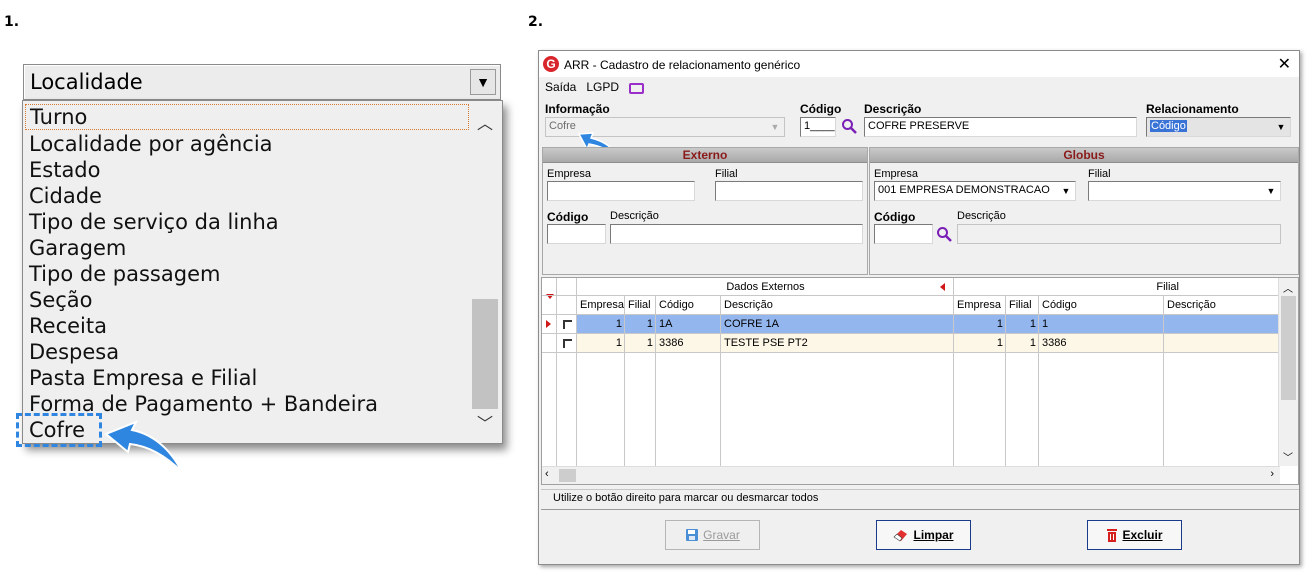 The image size is (1312, 576). What do you see at coordinates (1112, 535) in the screenshot?
I see `trash-icon` at bounding box center [1112, 535].